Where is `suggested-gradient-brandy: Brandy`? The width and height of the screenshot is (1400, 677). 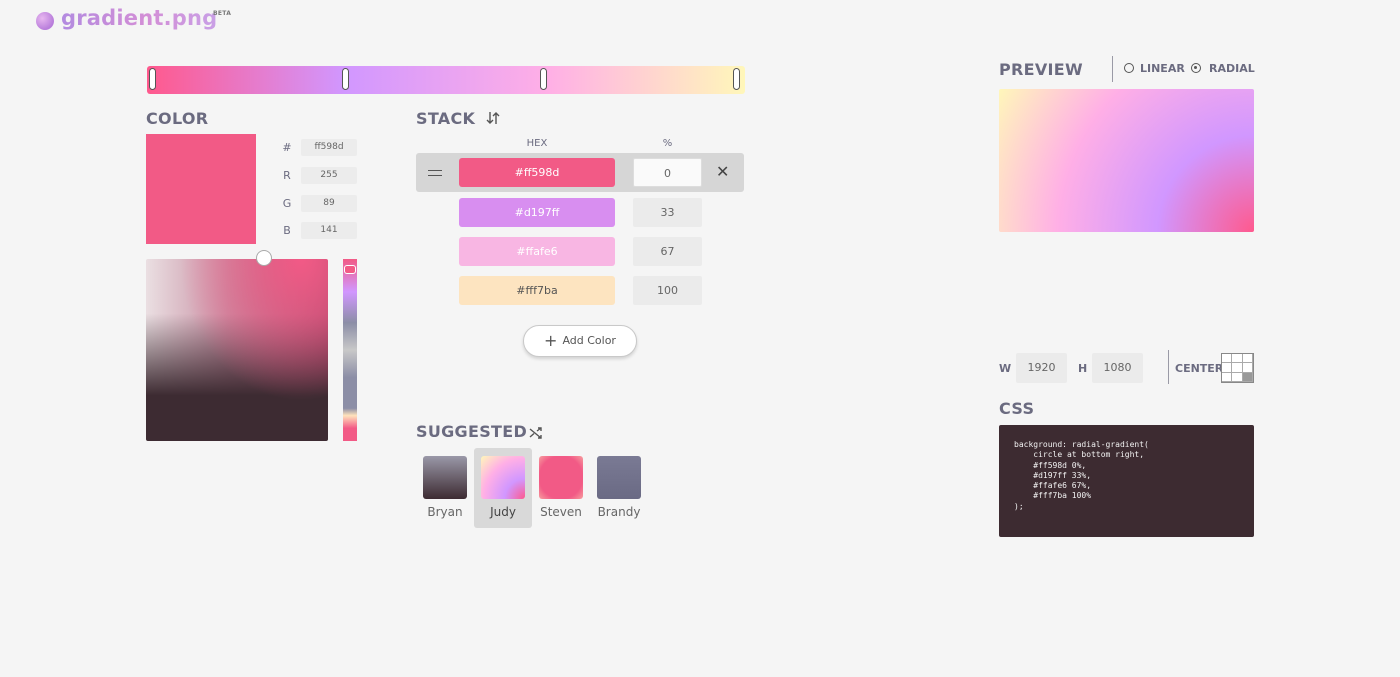 suggested-gradient-brandy: Brandy is located at coordinates (619, 488).